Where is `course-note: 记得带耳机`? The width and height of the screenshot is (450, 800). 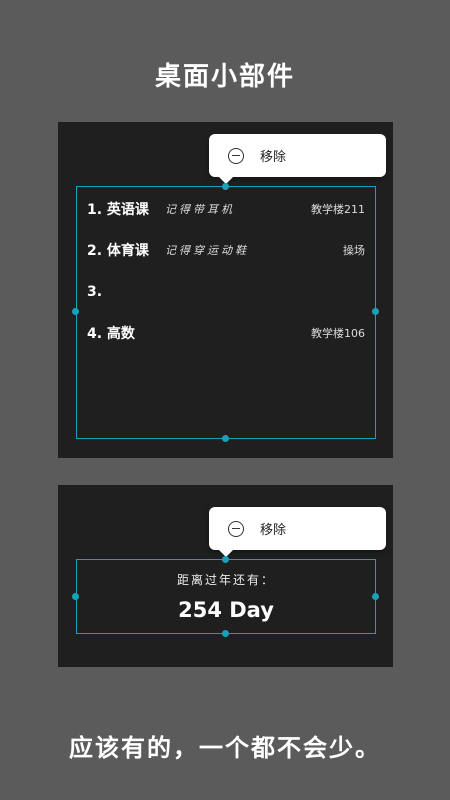 course-note: 记得带耳机 is located at coordinates (200, 209).